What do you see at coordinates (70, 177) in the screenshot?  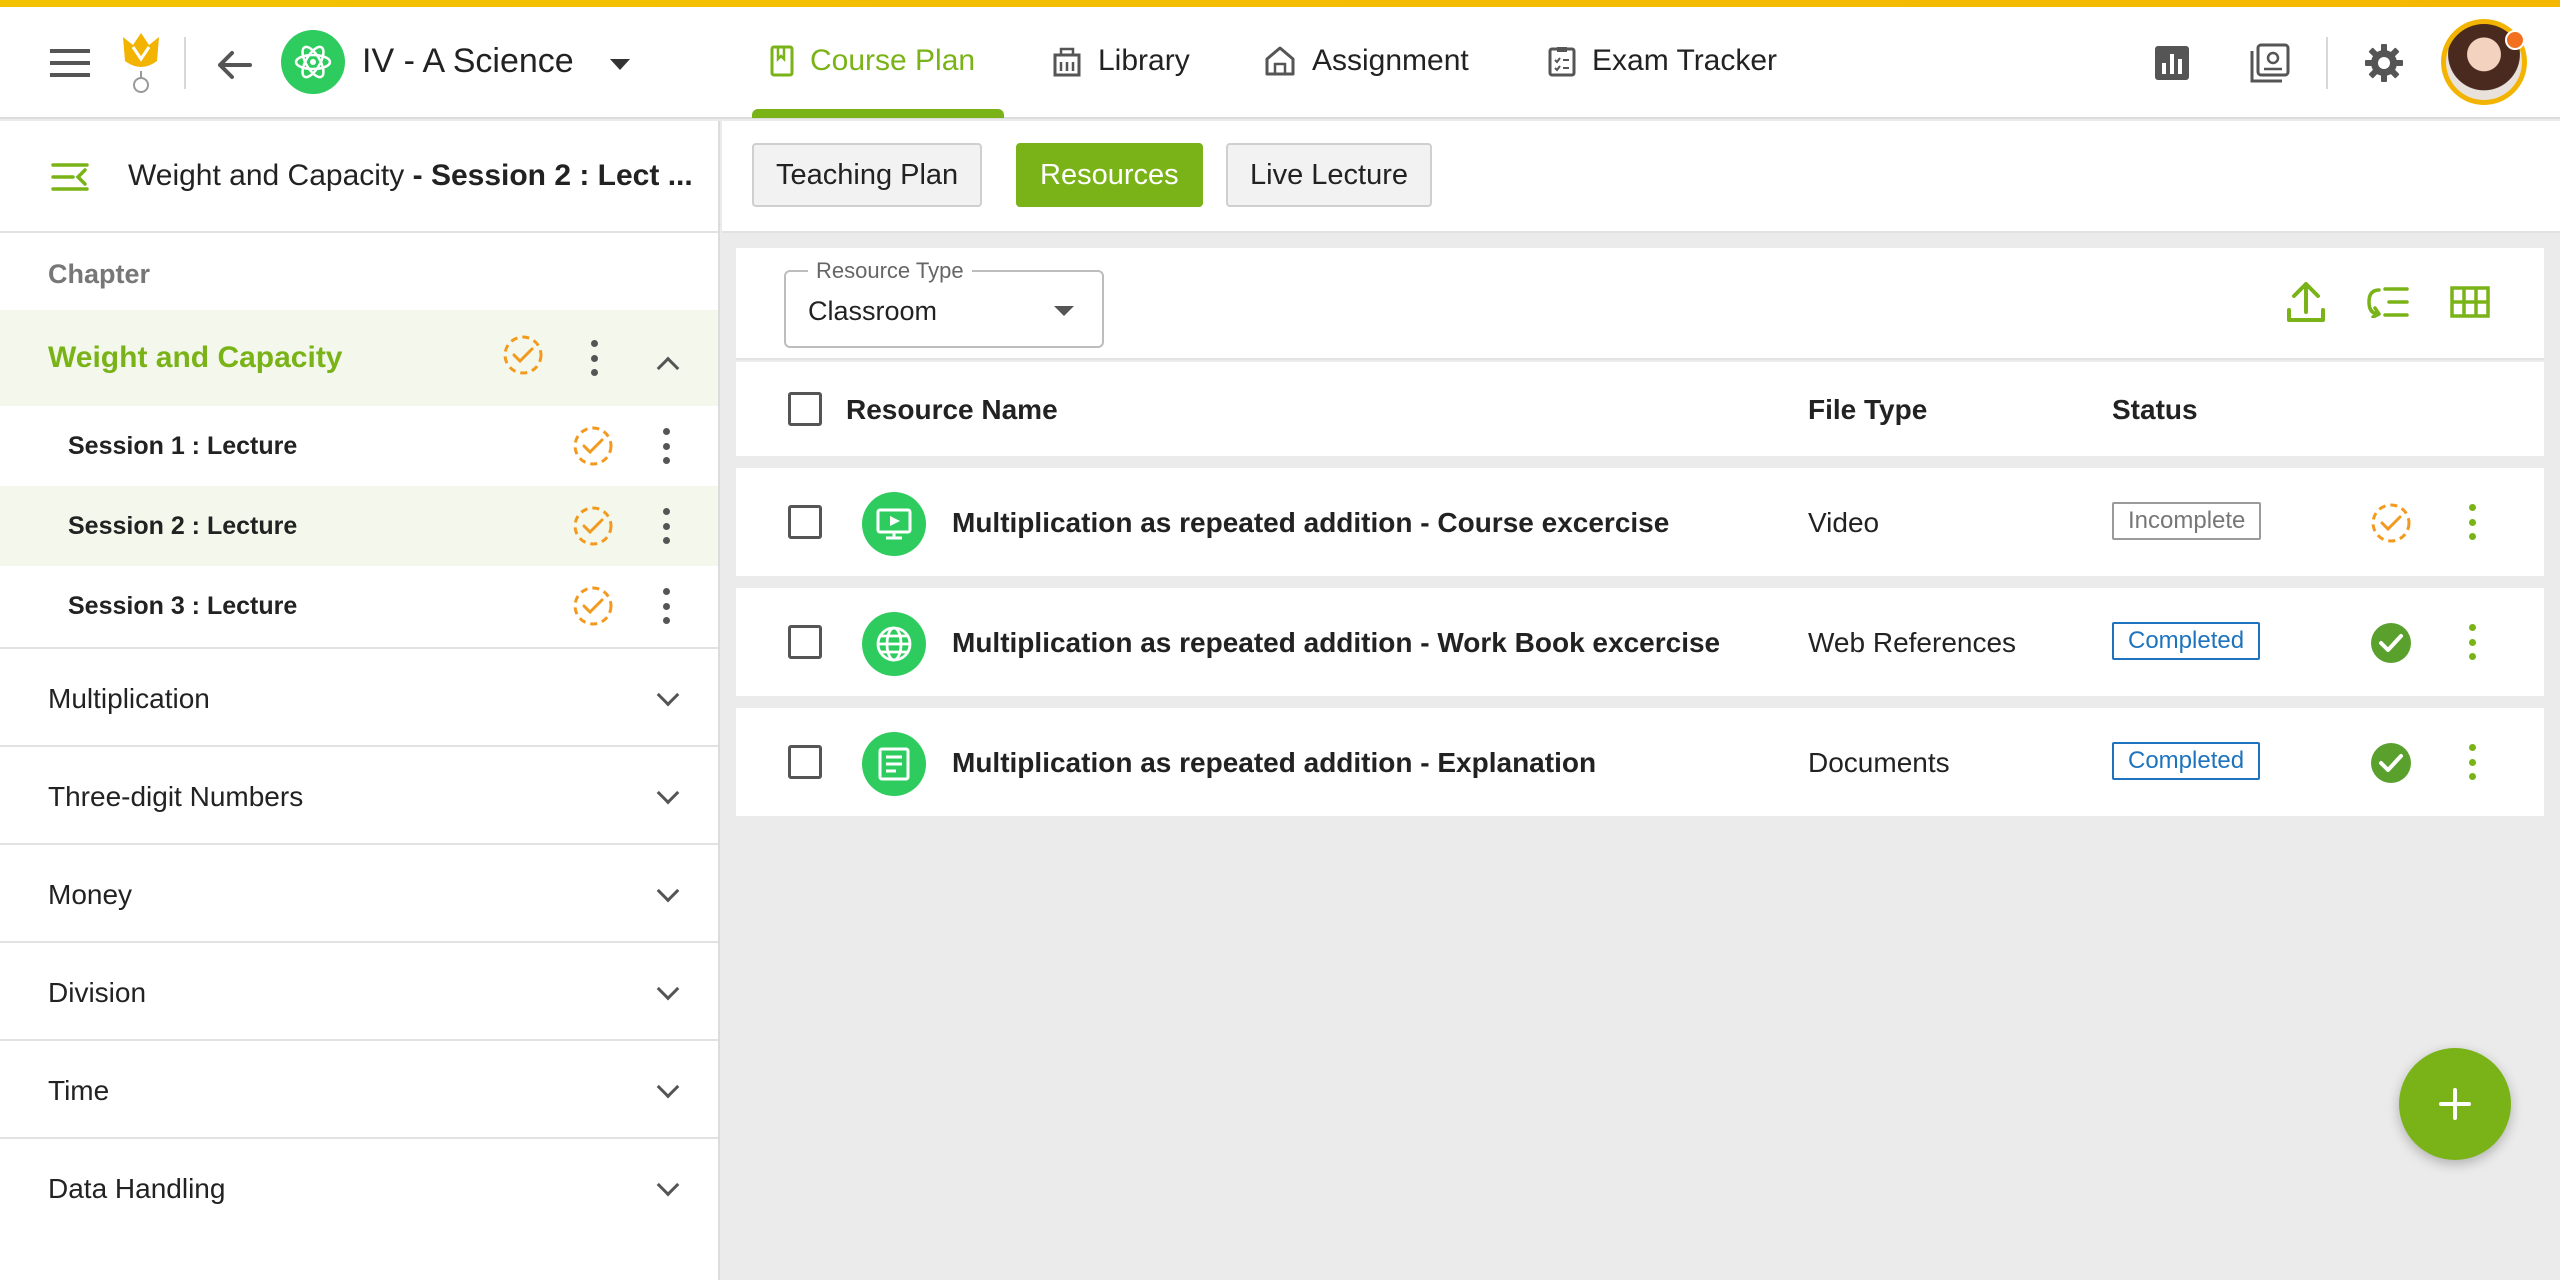 I see `collapse-sidebar-icon` at bounding box center [70, 177].